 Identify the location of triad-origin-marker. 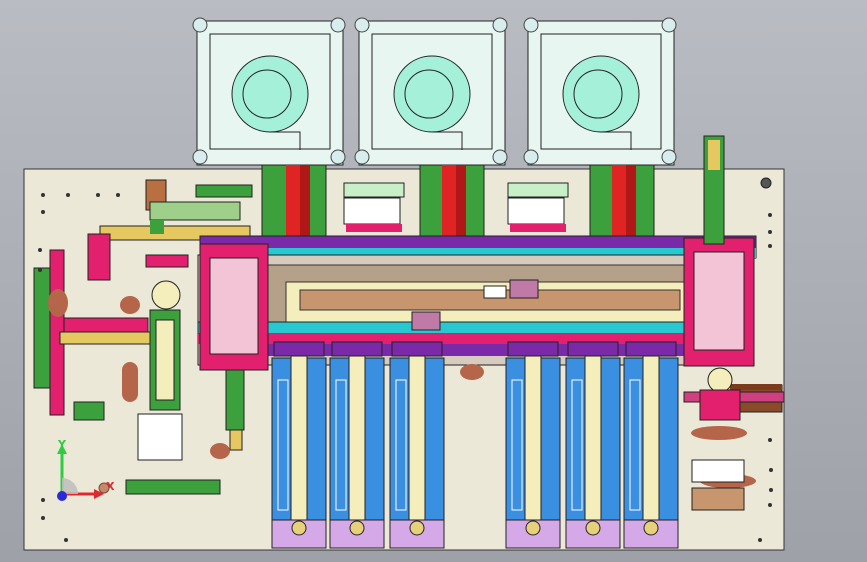
(104, 488).